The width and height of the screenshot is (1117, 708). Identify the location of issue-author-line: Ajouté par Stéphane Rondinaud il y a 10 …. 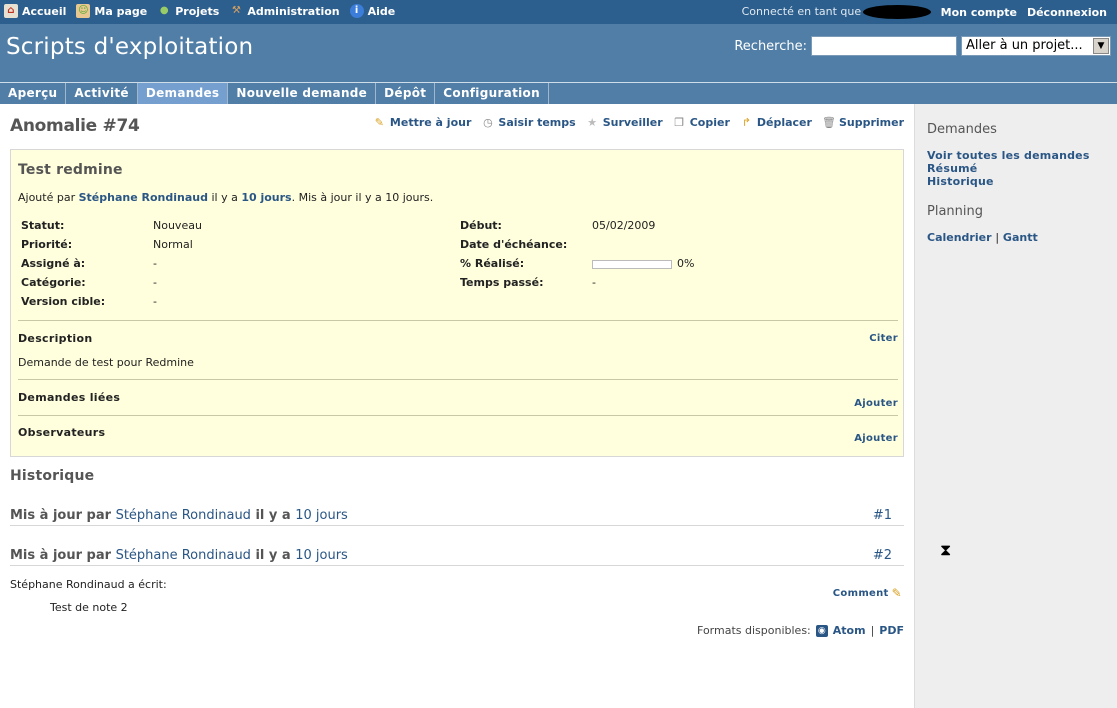
(225, 197).